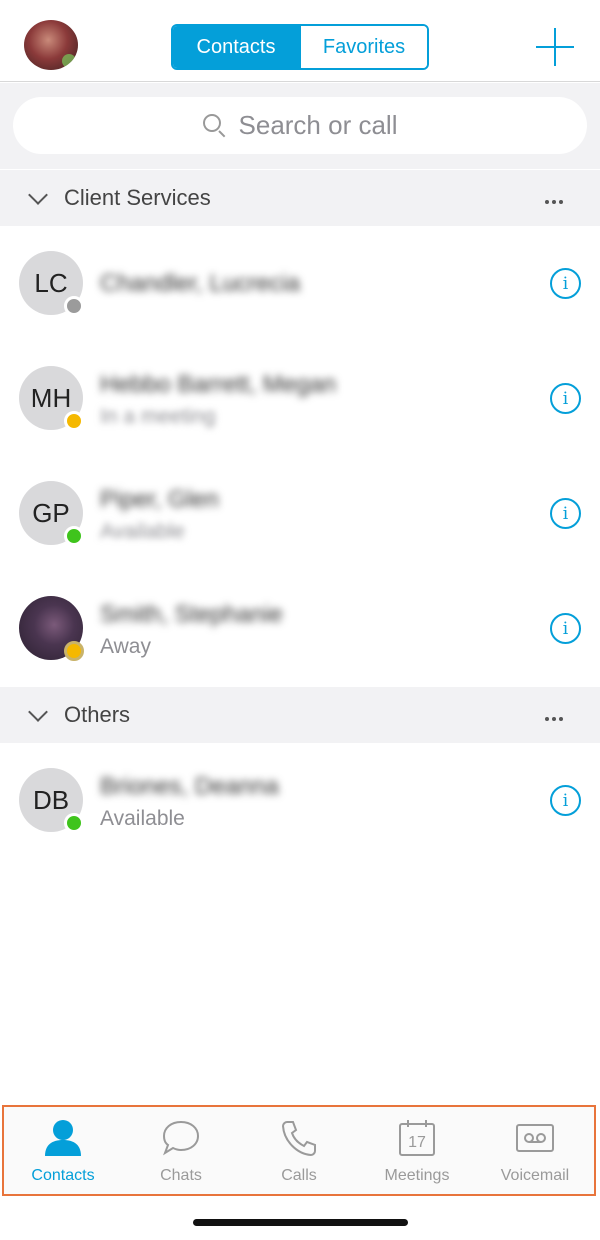  I want to click on tab-chats: Chats, so click(181, 1150).